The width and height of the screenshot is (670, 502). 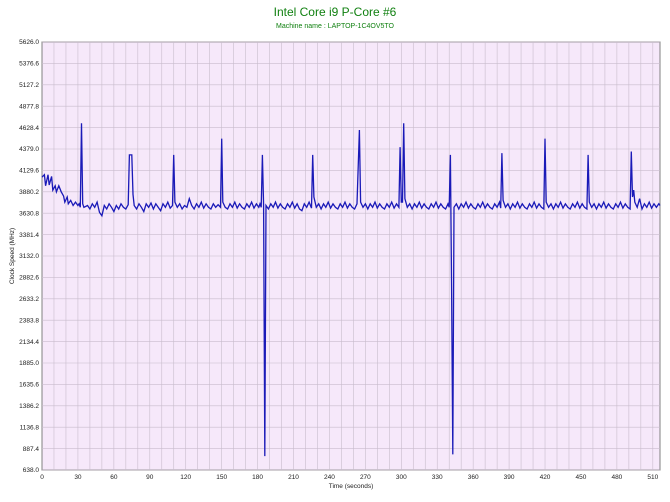 I want to click on x-tick-label: 270, so click(x=365, y=477).